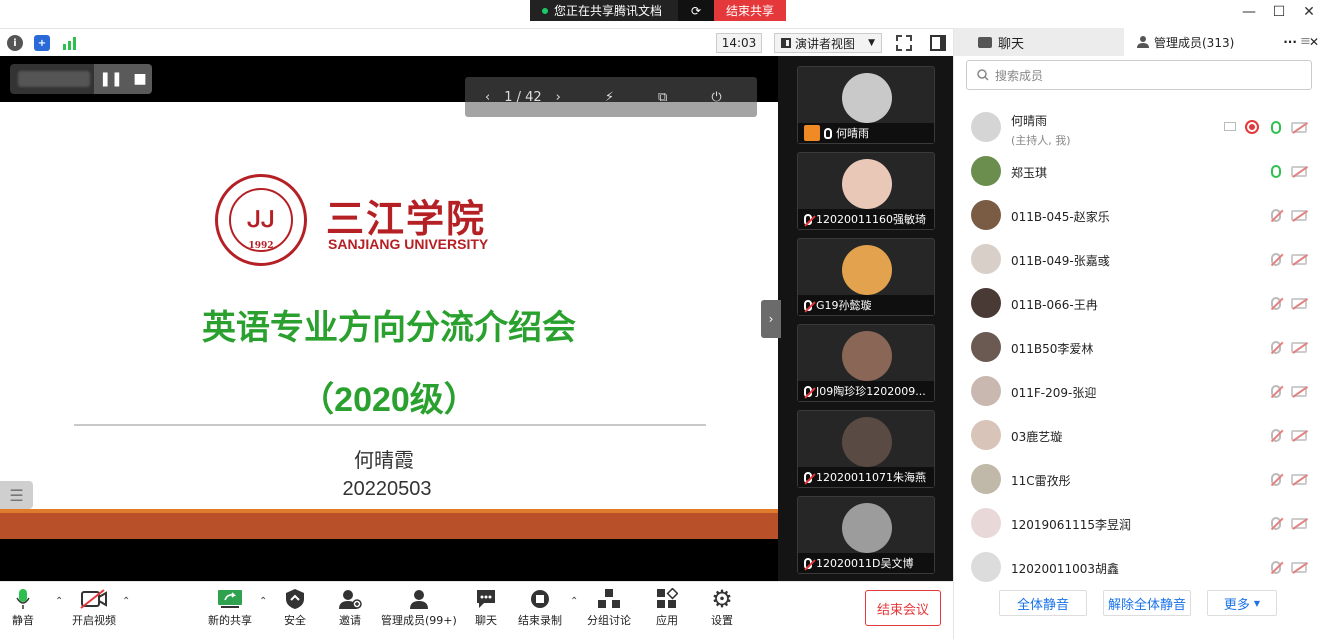  I want to click on logo-english: SANJIANG UNIVERSITY, so click(408, 244).